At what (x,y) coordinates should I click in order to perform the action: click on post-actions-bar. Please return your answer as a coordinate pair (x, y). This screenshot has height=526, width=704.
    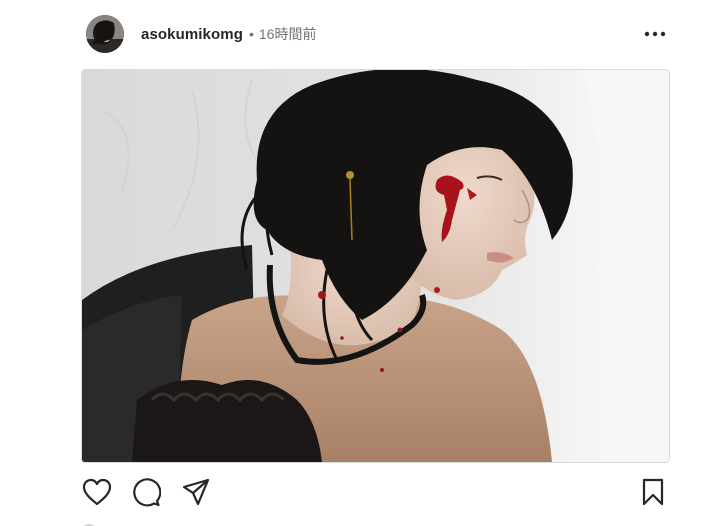
    Looking at the image, I should click on (376, 492).